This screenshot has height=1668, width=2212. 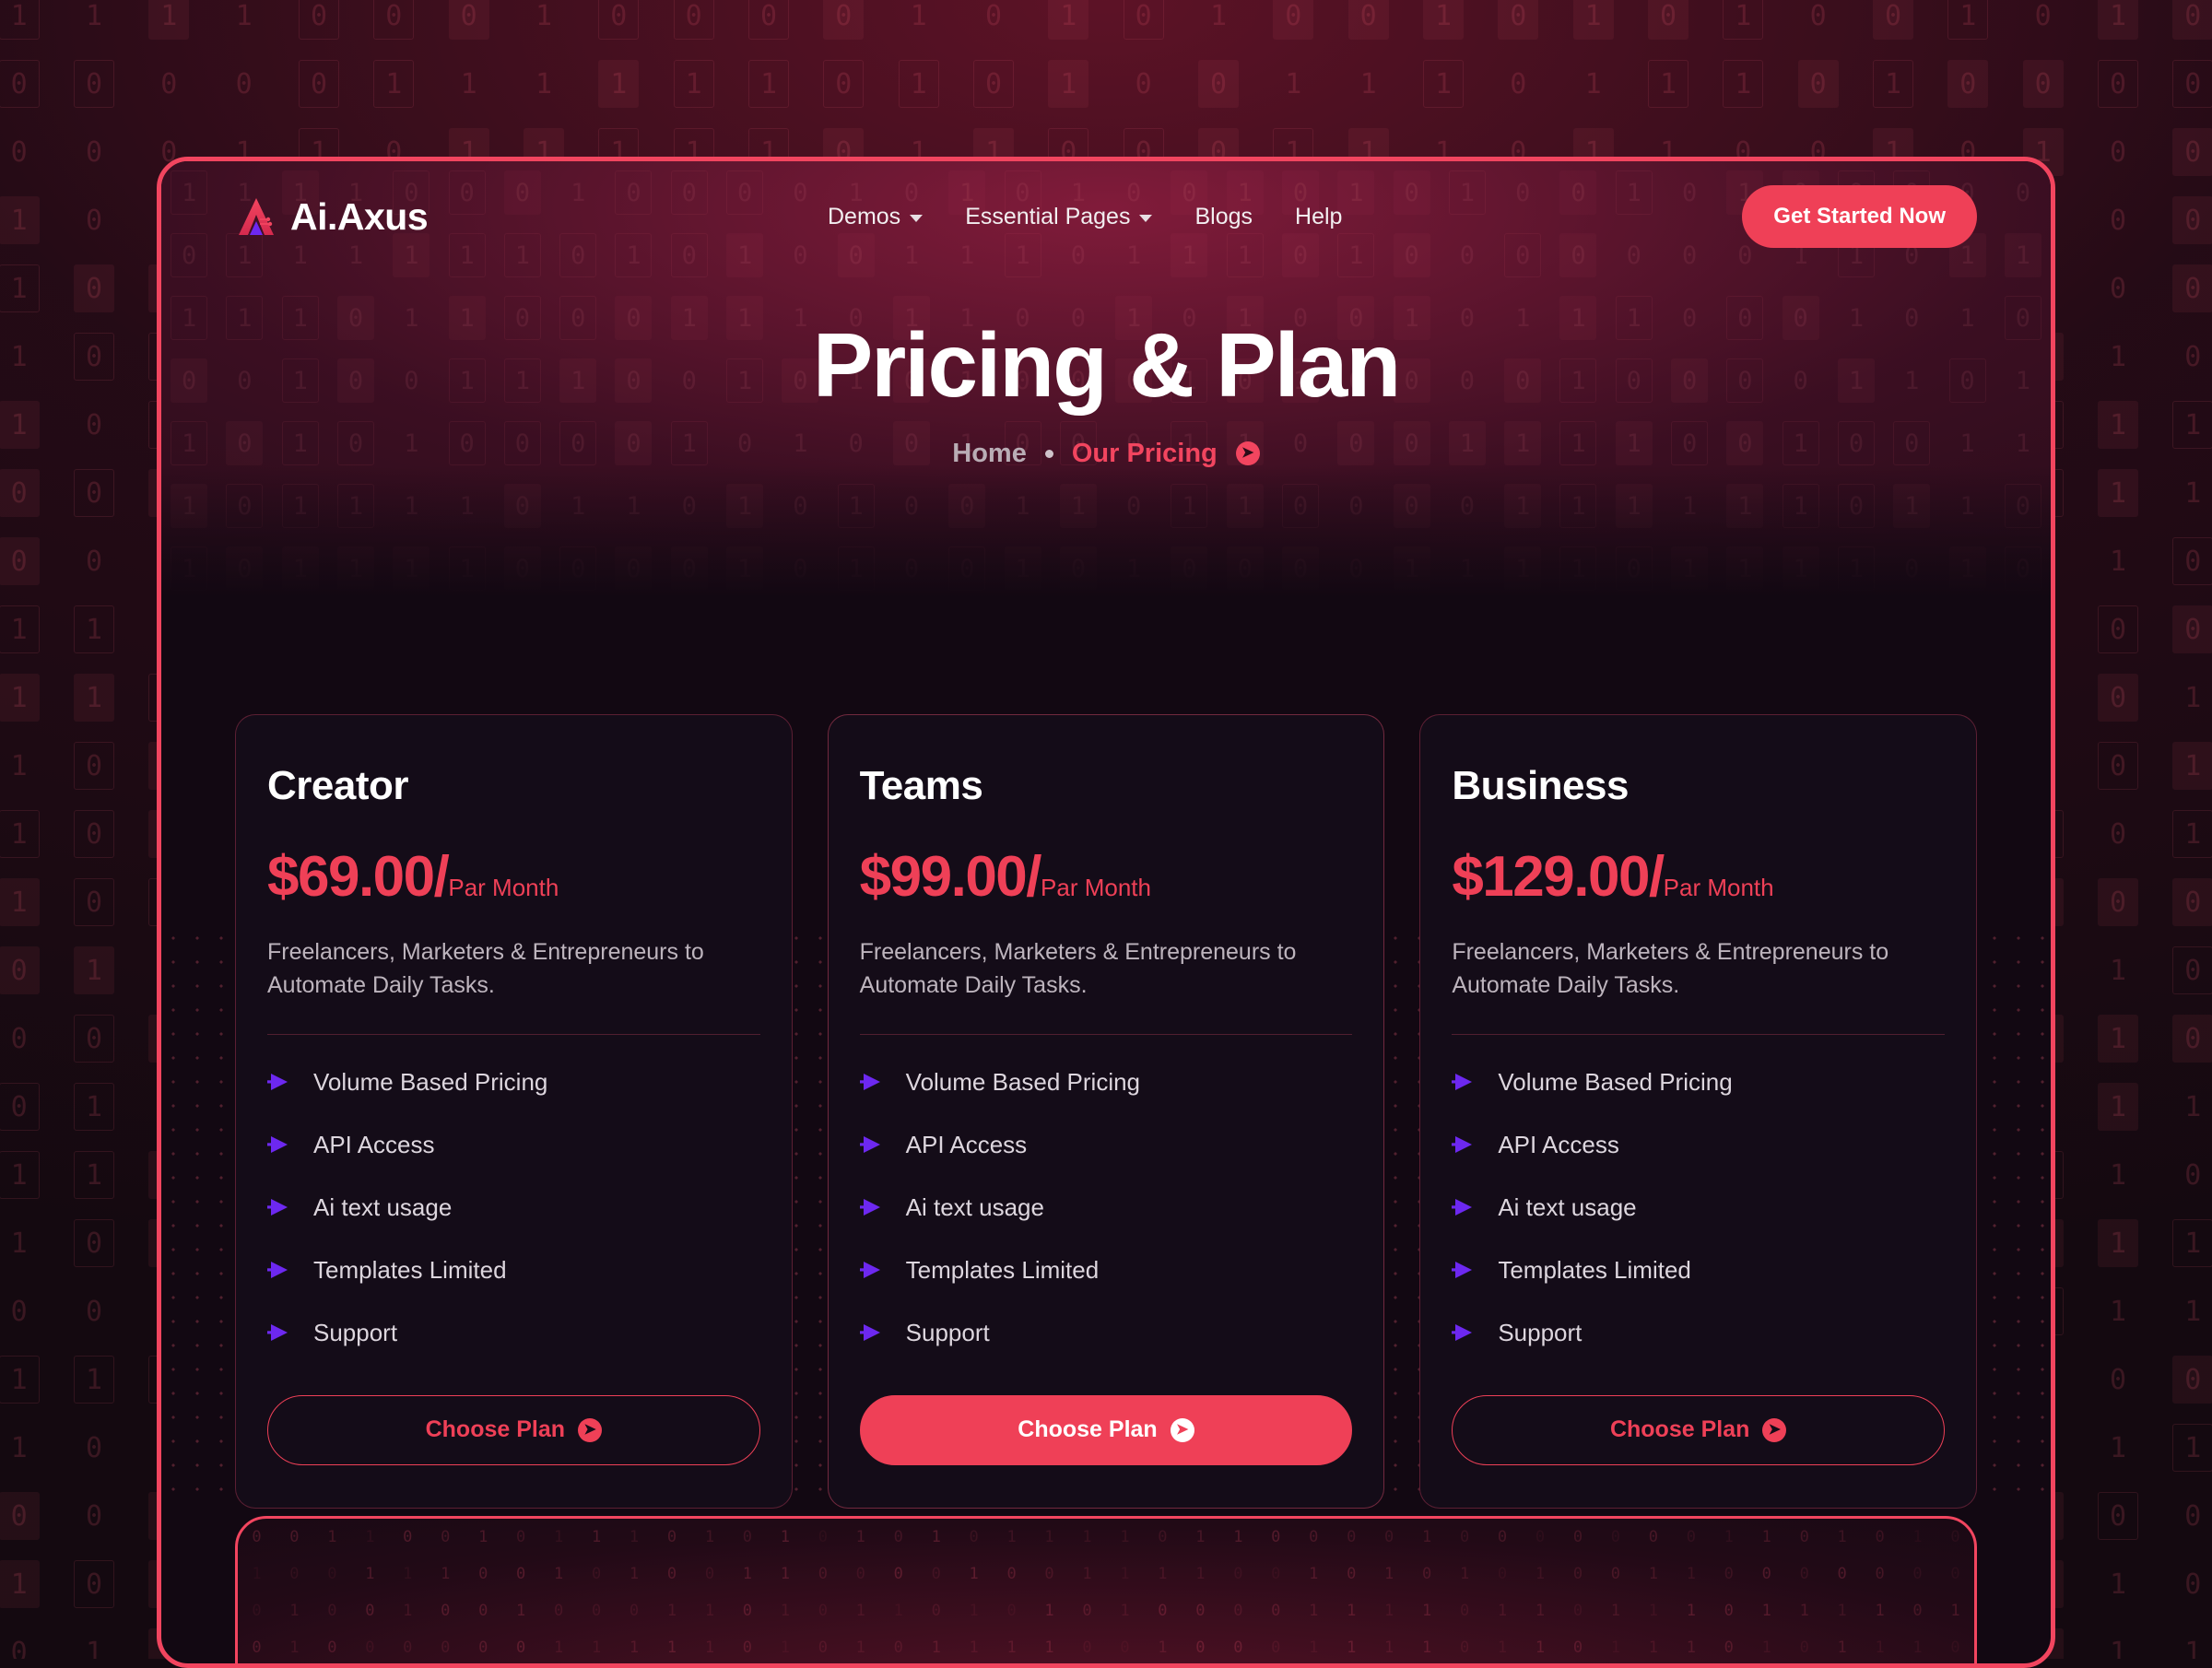 I want to click on nav-item-label: Blogs, so click(x=1223, y=217).